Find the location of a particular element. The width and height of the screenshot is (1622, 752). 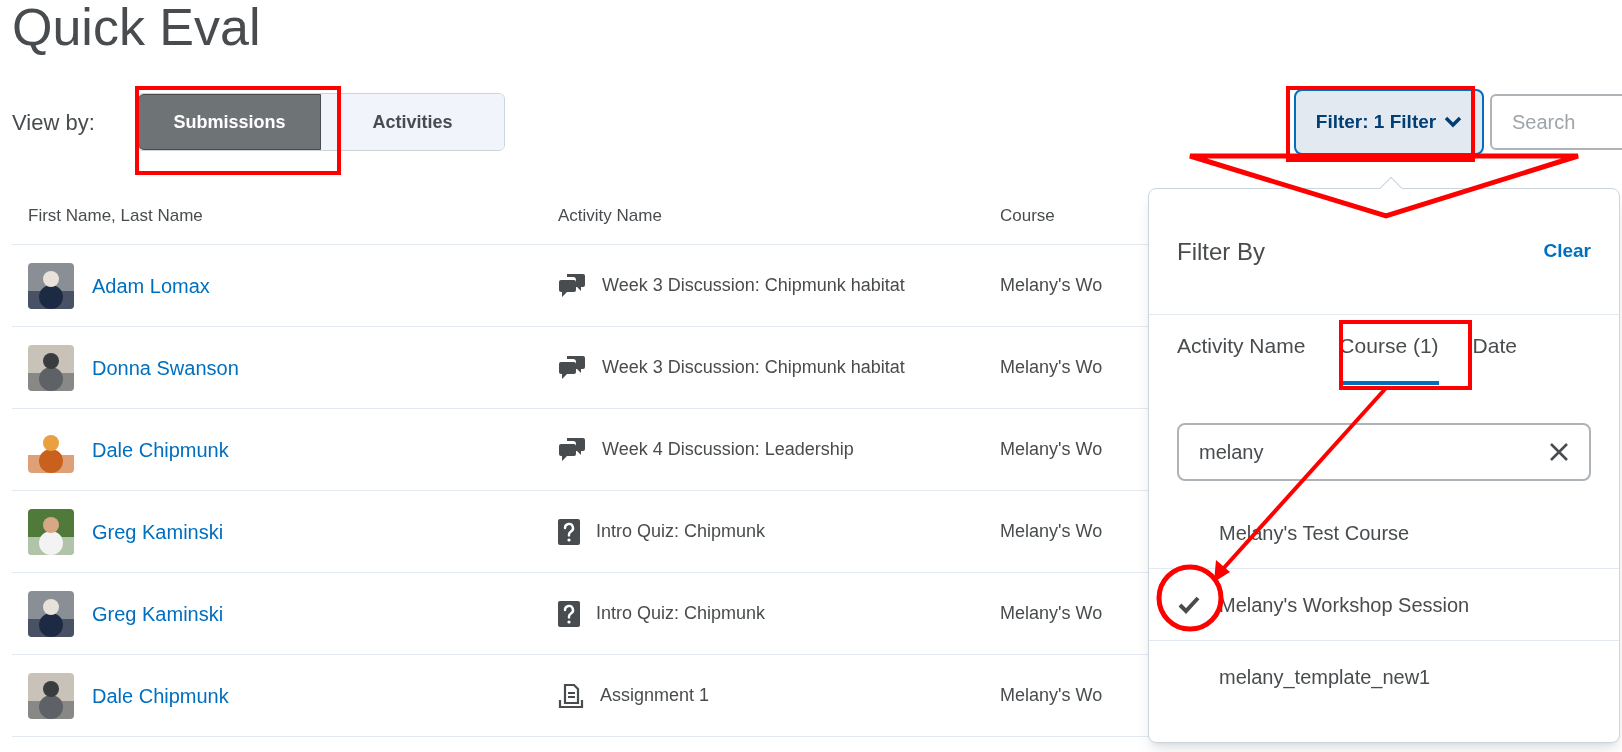

activity-name: Assignment 1 is located at coordinates (655, 695).